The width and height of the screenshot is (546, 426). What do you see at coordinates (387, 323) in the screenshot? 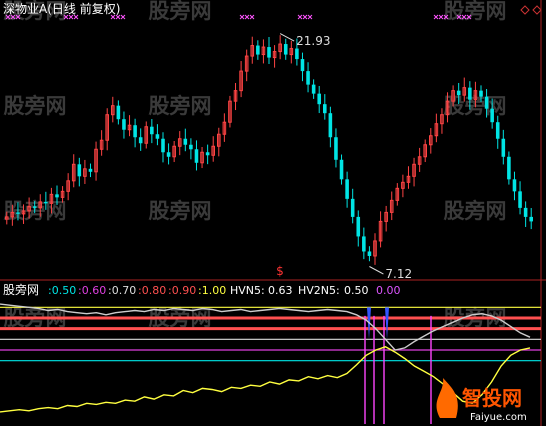
I see `volume-spike` at bounding box center [387, 323].